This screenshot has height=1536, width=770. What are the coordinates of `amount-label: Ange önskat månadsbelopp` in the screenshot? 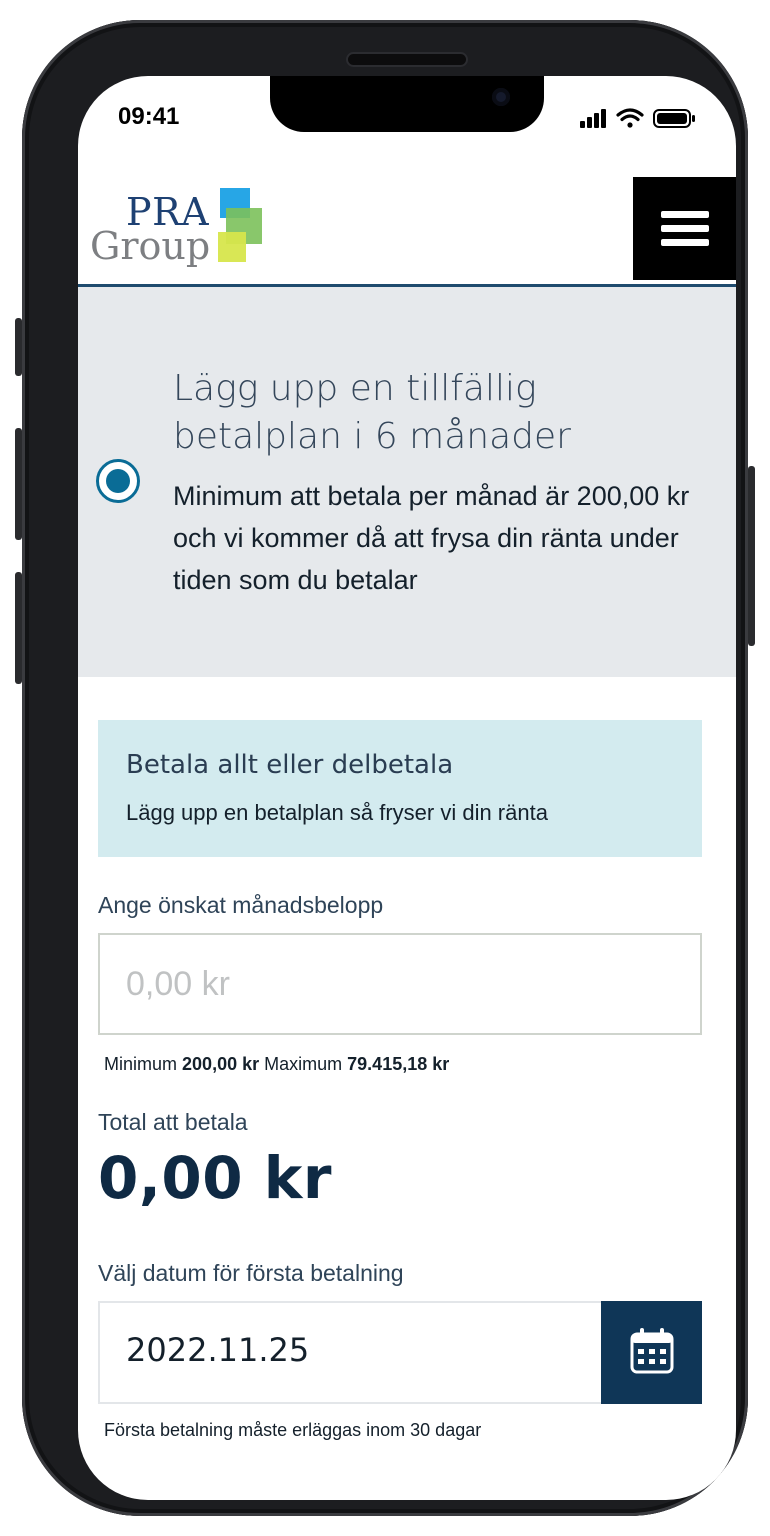 It's located at (241, 905).